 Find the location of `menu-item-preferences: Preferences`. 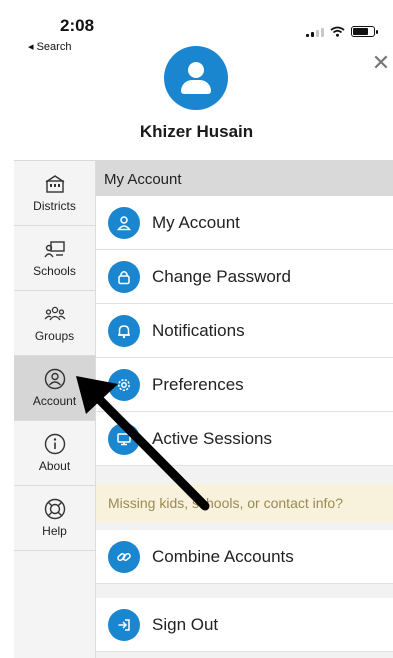

menu-item-preferences: Preferences is located at coordinates (244, 385).